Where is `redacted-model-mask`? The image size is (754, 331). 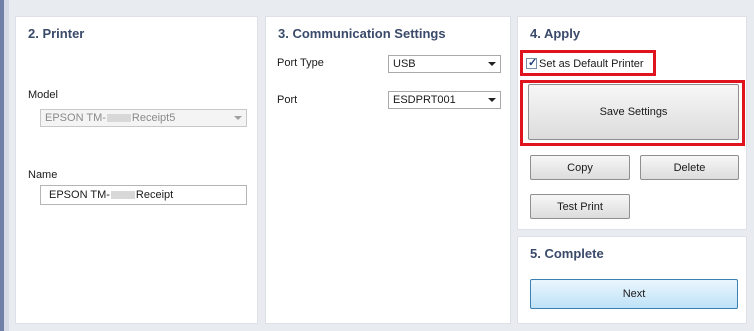 redacted-model-mask is located at coordinates (118, 118).